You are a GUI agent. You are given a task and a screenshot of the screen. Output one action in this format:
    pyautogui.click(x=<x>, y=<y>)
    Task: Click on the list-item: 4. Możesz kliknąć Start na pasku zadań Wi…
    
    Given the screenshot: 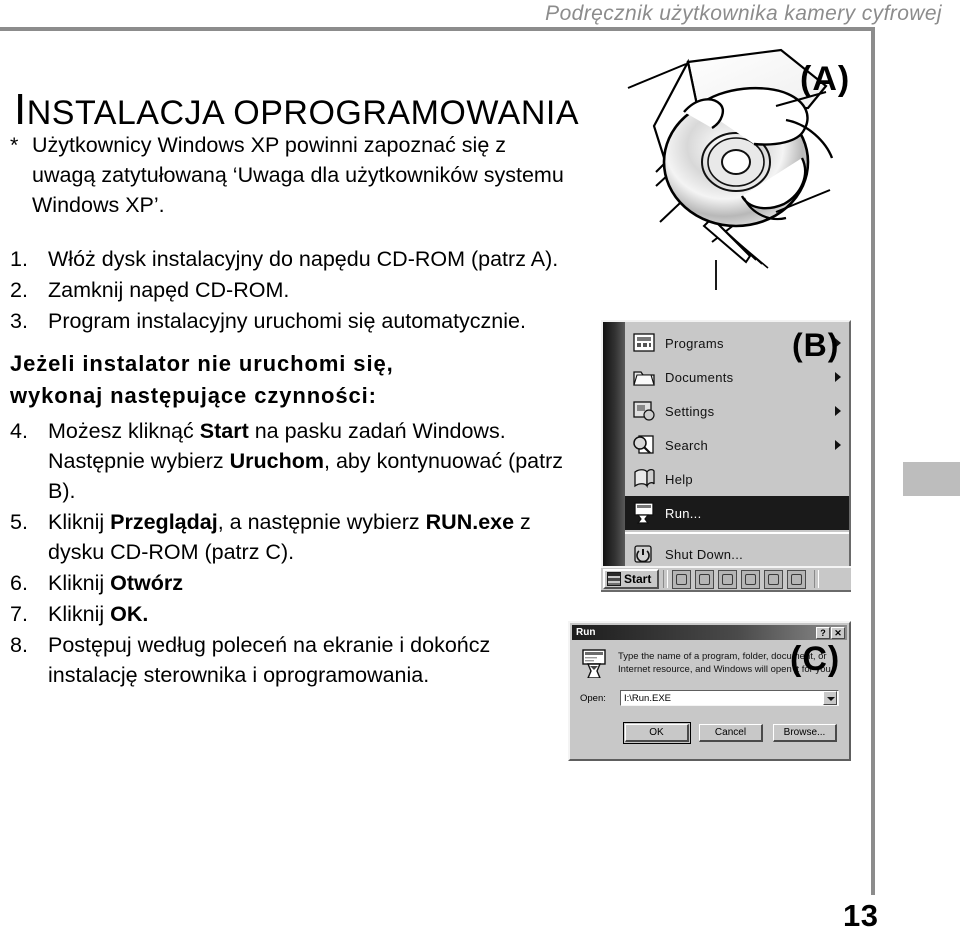 What is the action you would take?
    pyautogui.click(x=290, y=461)
    